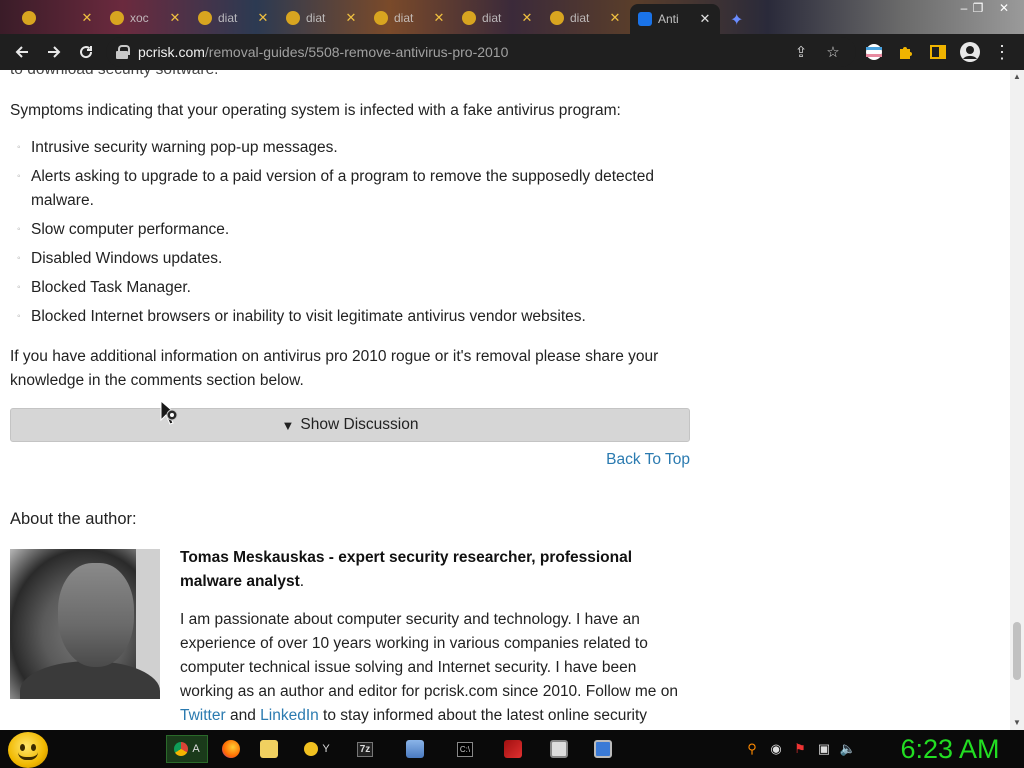  What do you see at coordinates (196, 749) in the screenshot?
I see `taskbar-label: A` at bounding box center [196, 749].